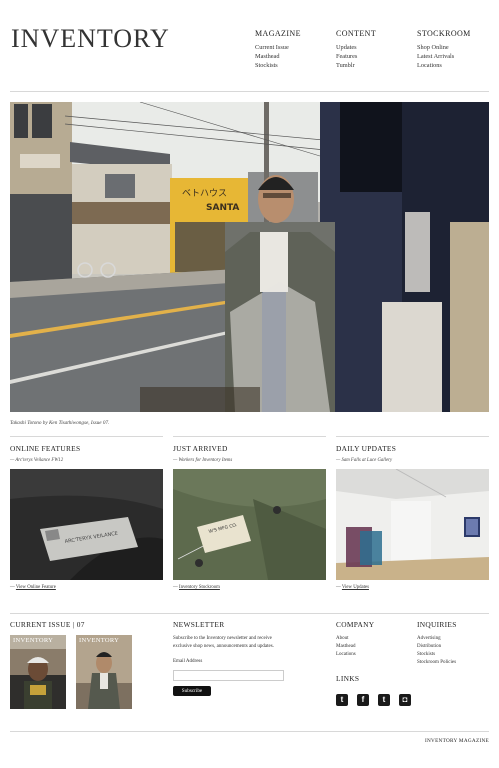 This screenshot has height=768, width=499. I want to click on link-text: View Online Feature, so click(36, 587).